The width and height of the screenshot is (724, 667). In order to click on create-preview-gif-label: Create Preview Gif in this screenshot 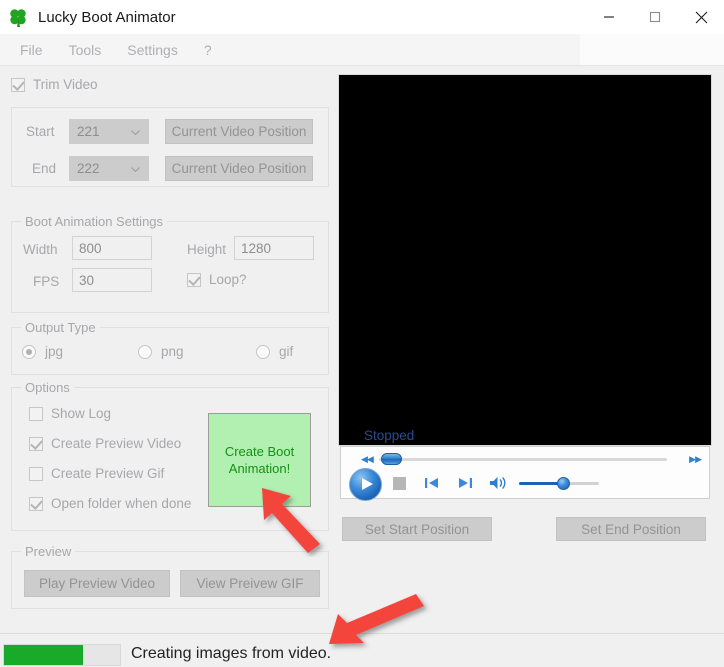, I will do `click(108, 473)`.